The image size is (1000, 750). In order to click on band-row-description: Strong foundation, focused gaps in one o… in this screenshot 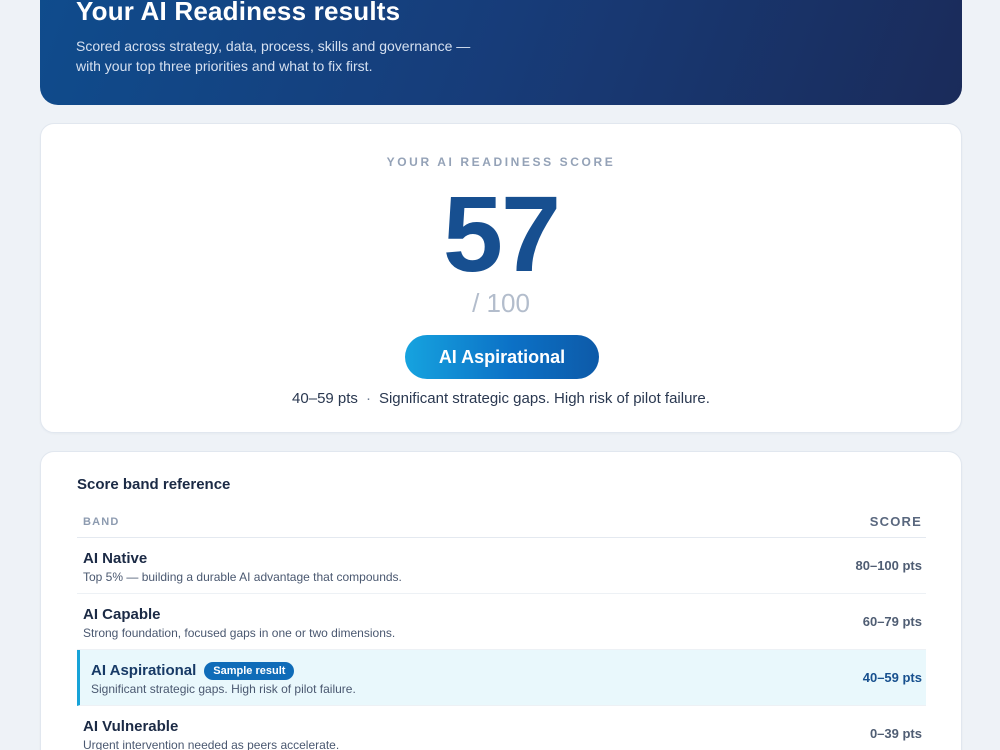, I will do `click(239, 633)`.